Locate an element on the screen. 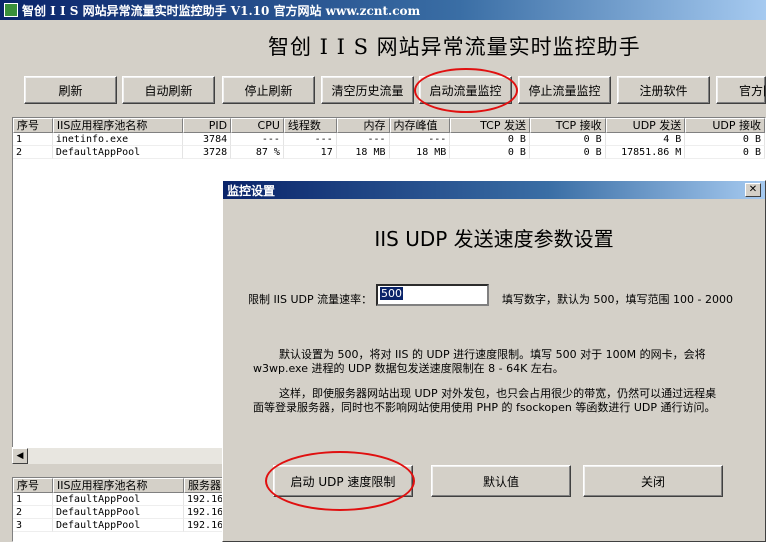 The height and width of the screenshot is (542, 766). clear-history-button: 清空历史流量 is located at coordinates (367, 90).